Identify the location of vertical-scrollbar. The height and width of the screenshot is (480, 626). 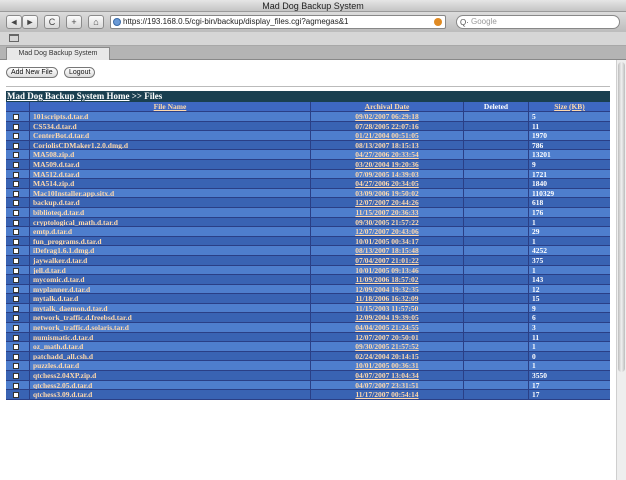
(621, 270).